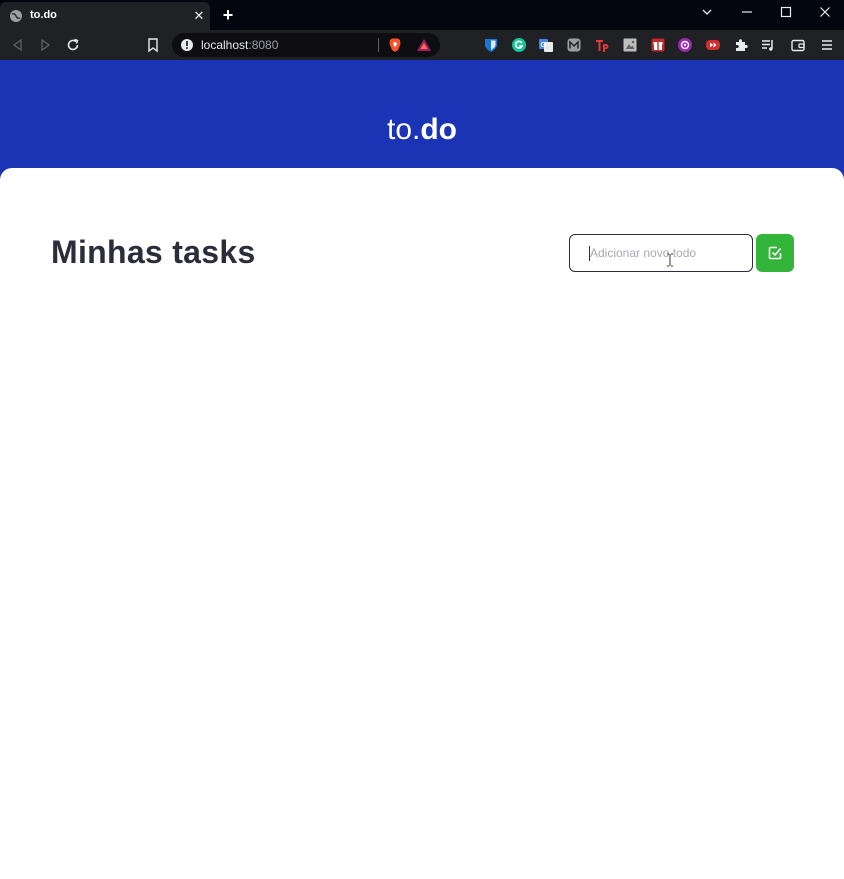 This screenshot has height=879, width=844. Describe the element at coordinates (630, 45) in the screenshot. I see `image-ext-icon` at that location.